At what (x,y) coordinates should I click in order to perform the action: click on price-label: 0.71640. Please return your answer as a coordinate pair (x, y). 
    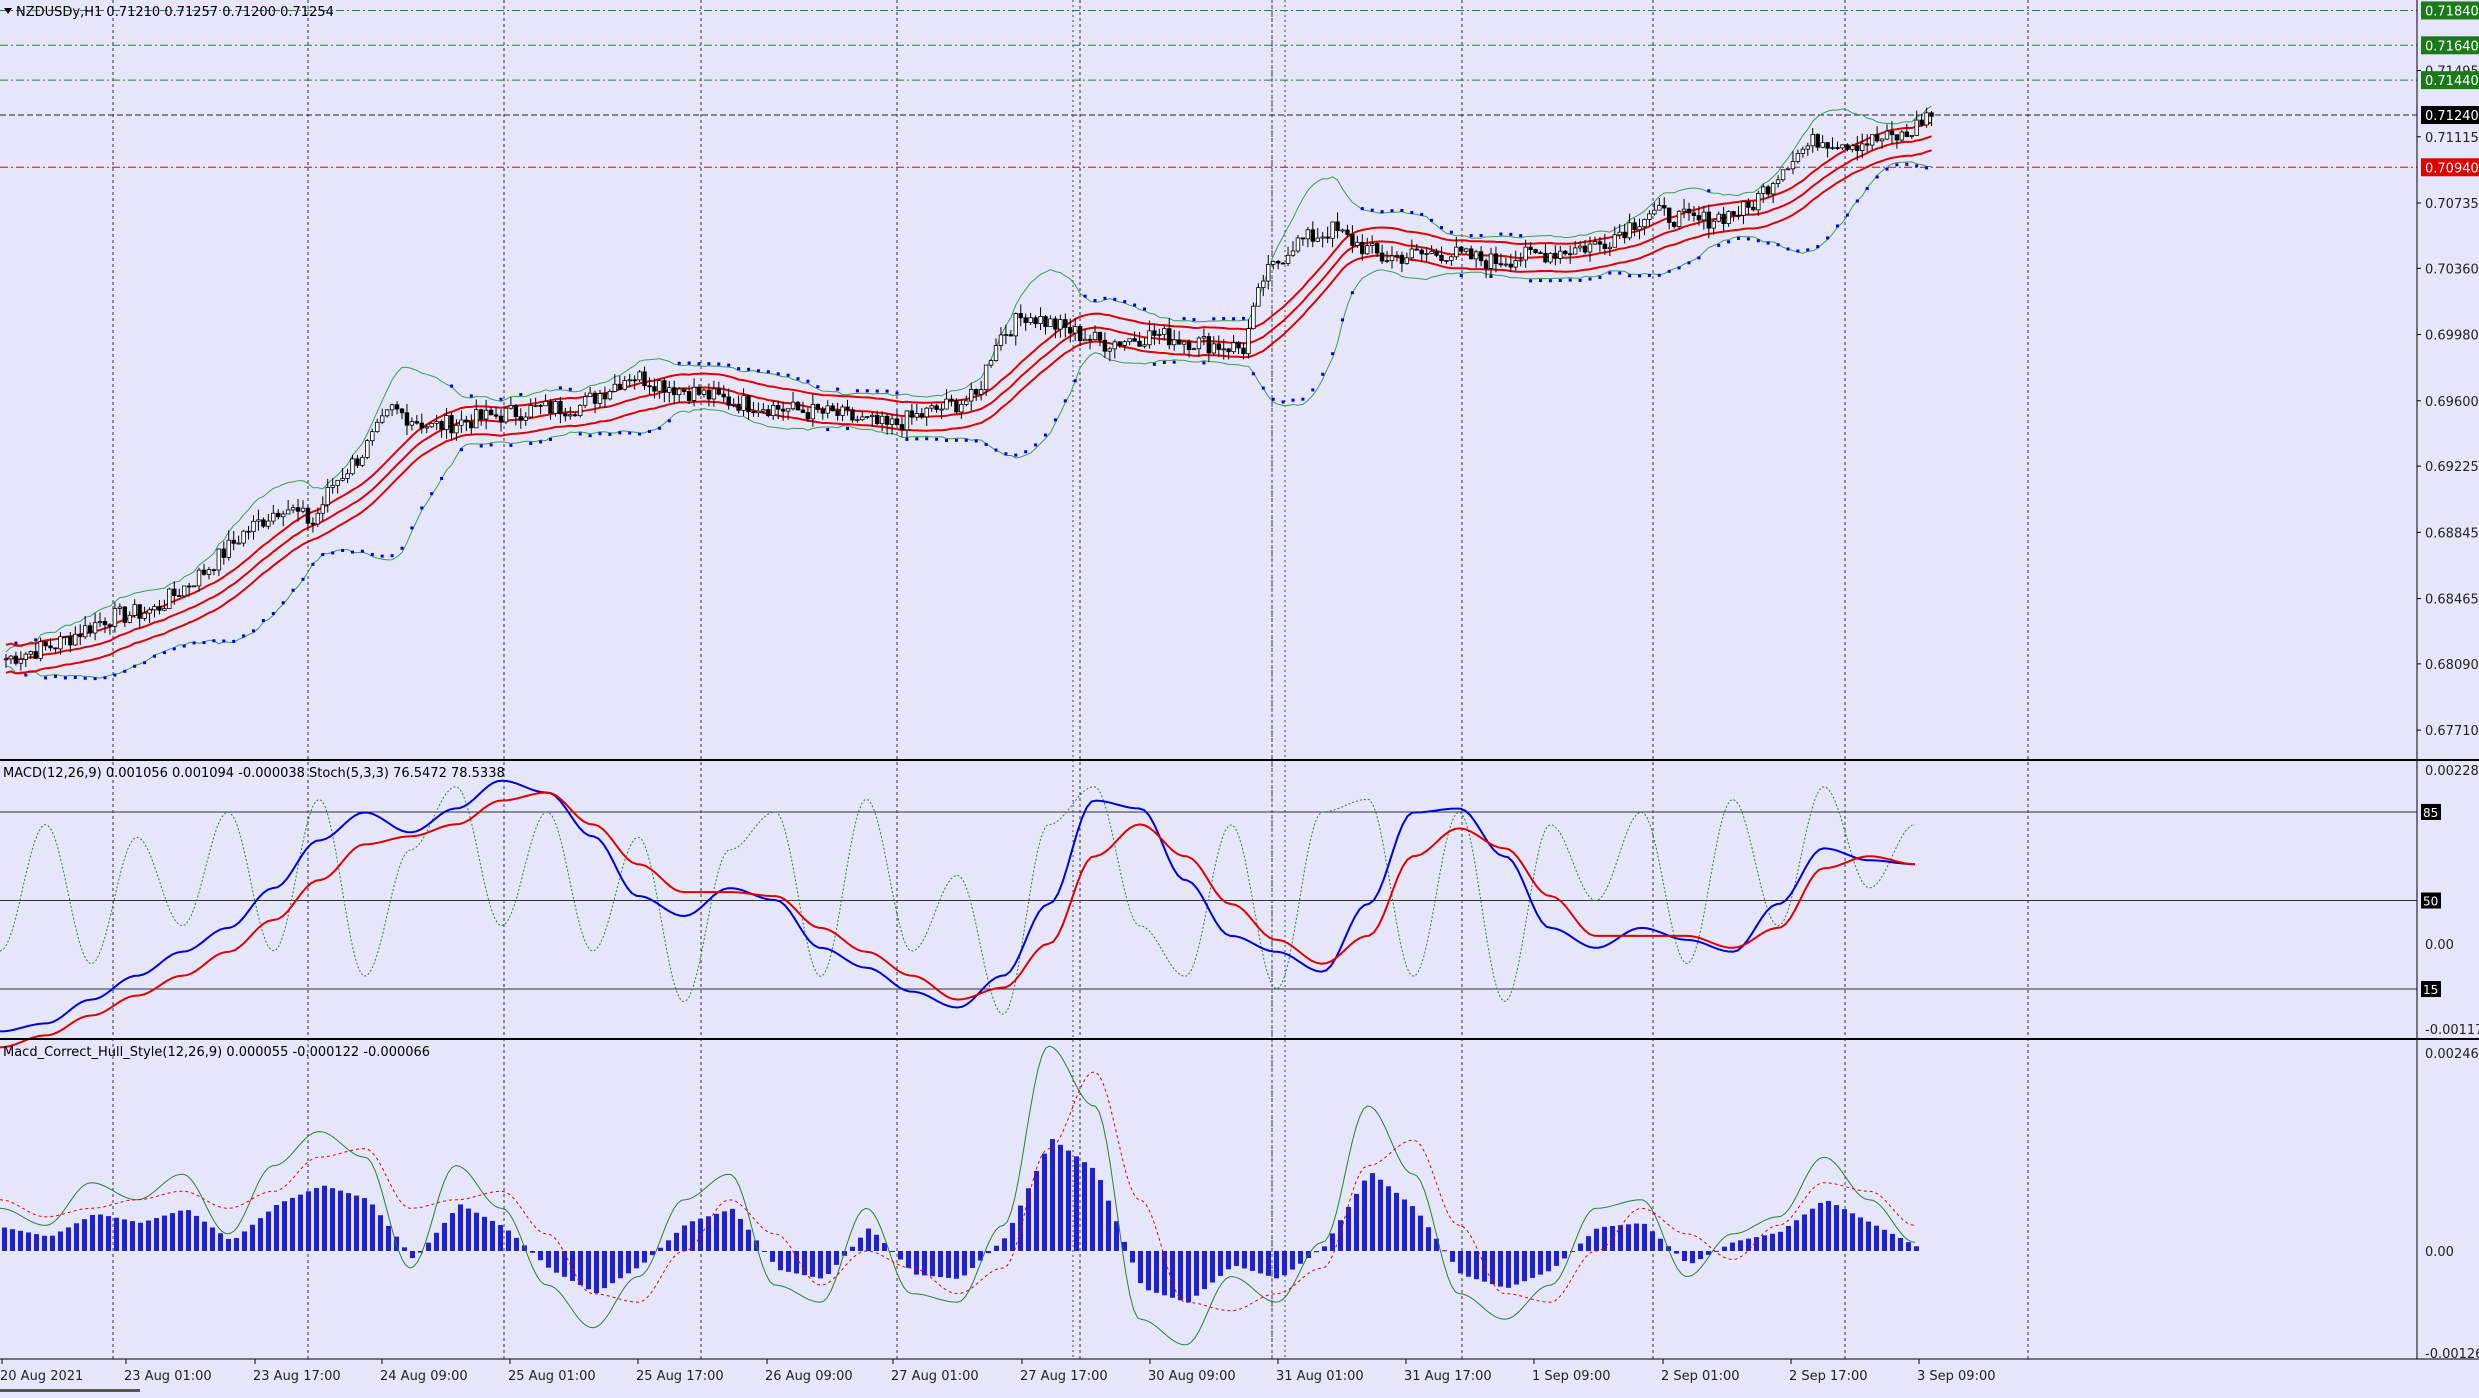
    Looking at the image, I should click on (2452, 46).